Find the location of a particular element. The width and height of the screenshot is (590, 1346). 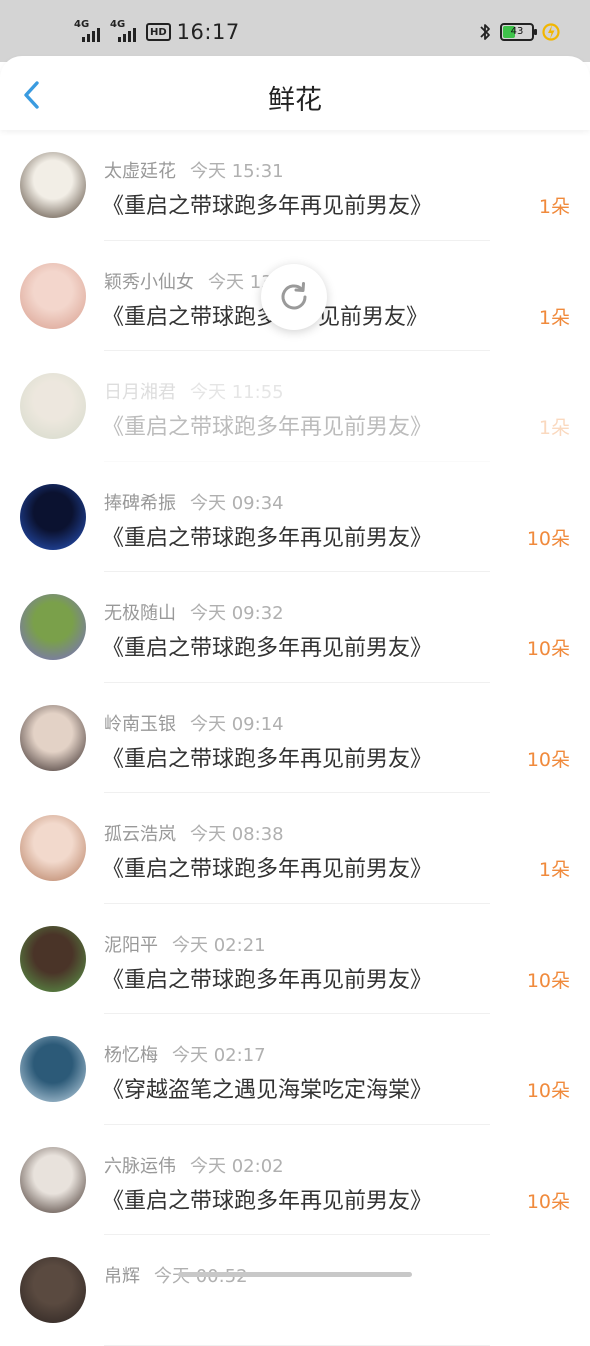

user-name: 无极随山 is located at coordinates (140, 613).